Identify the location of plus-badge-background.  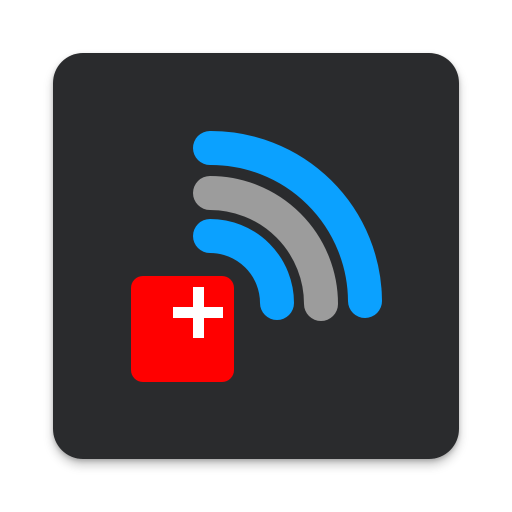
(182, 329).